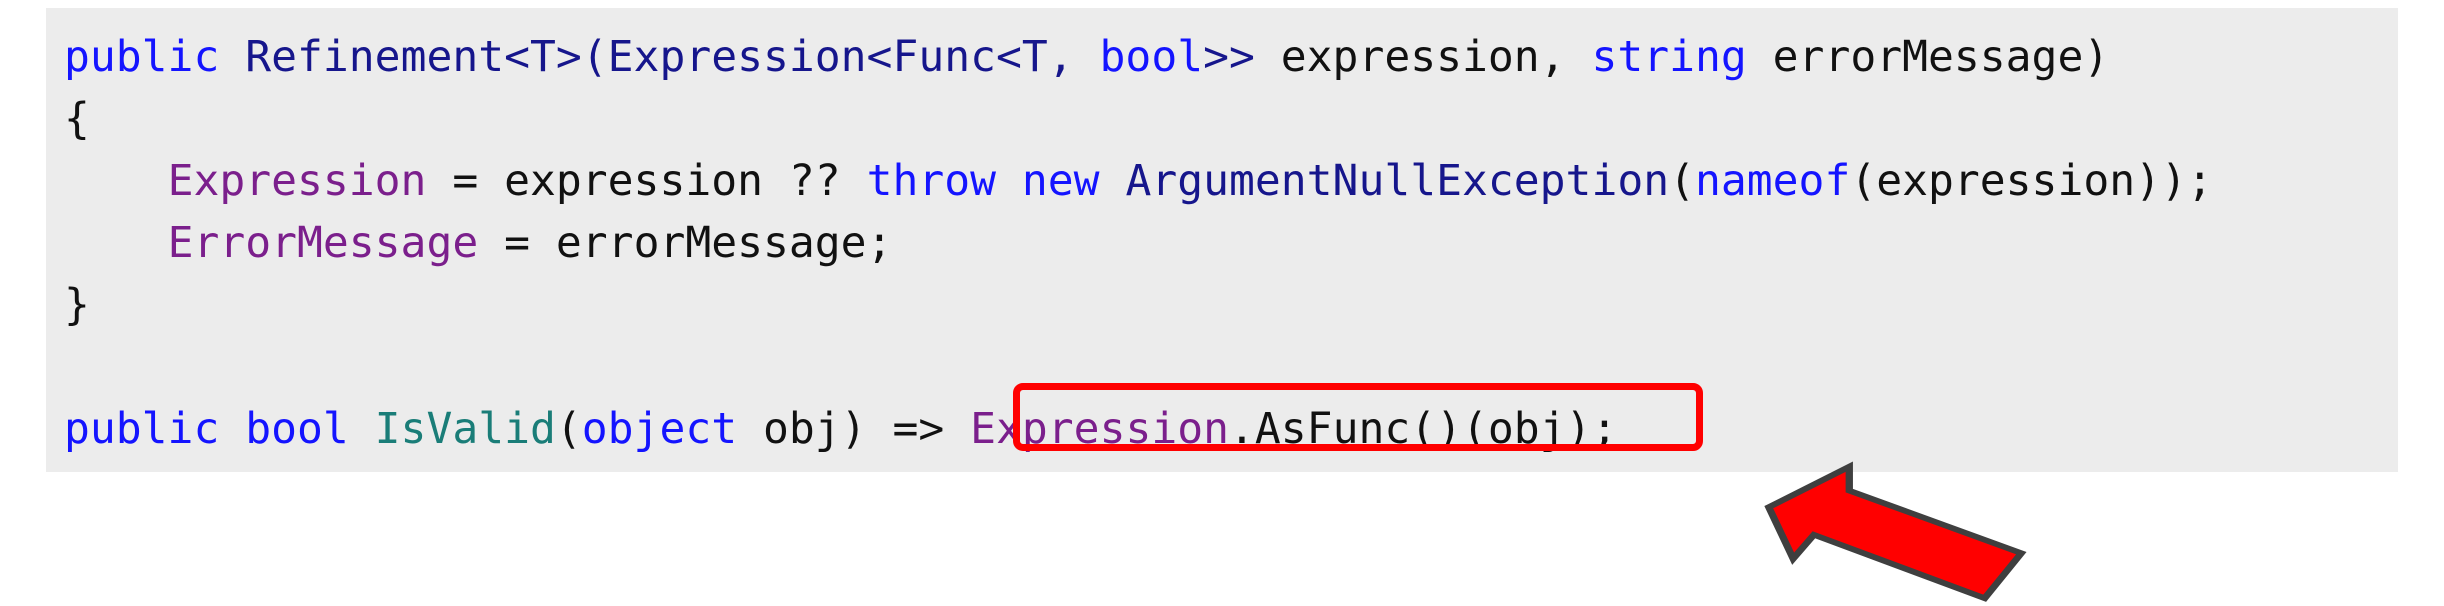 Image resolution: width=2444 pixels, height=606 pixels. What do you see at coordinates (685, 243) in the screenshot?
I see `code-token: = errorMessage;` at bounding box center [685, 243].